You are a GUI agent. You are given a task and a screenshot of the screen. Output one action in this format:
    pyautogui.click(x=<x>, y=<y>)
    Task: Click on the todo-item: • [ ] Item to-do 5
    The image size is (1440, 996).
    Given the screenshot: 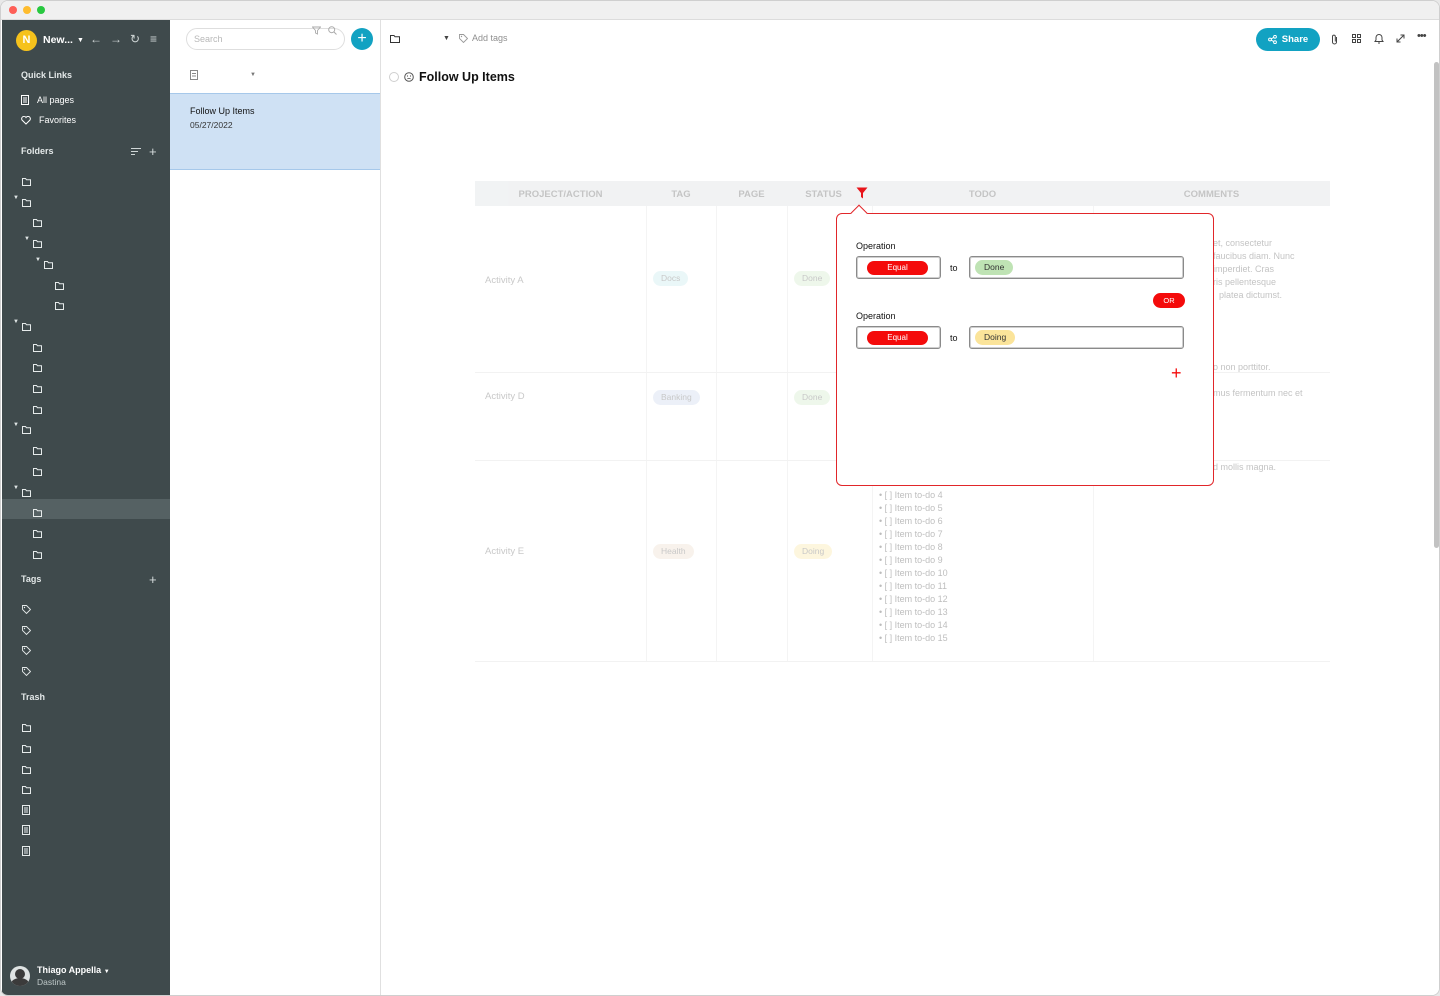 What is the action you would take?
    pyautogui.click(x=913, y=508)
    